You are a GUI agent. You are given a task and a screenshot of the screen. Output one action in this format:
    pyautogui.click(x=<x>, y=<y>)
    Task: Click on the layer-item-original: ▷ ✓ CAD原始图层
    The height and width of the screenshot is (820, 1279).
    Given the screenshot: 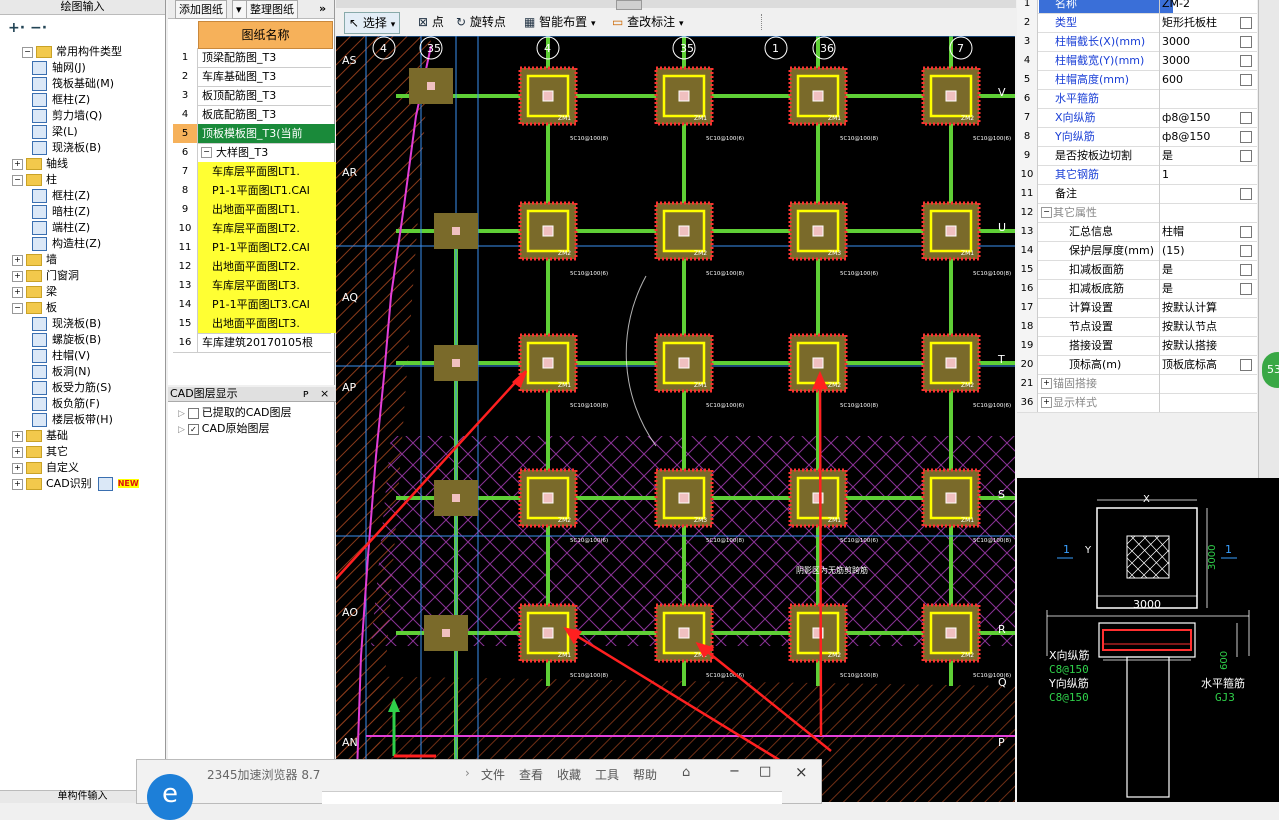 What is the action you would take?
    pyautogui.click(x=253, y=429)
    